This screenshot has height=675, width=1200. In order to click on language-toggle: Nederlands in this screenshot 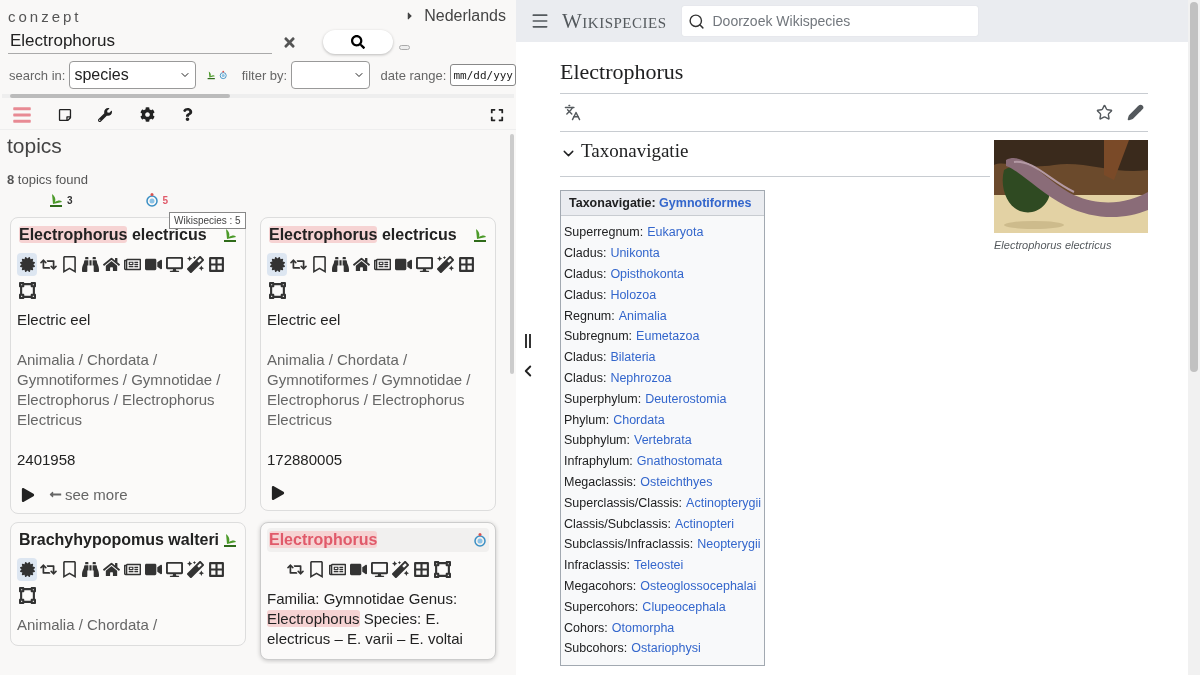, I will do `click(455, 16)`.